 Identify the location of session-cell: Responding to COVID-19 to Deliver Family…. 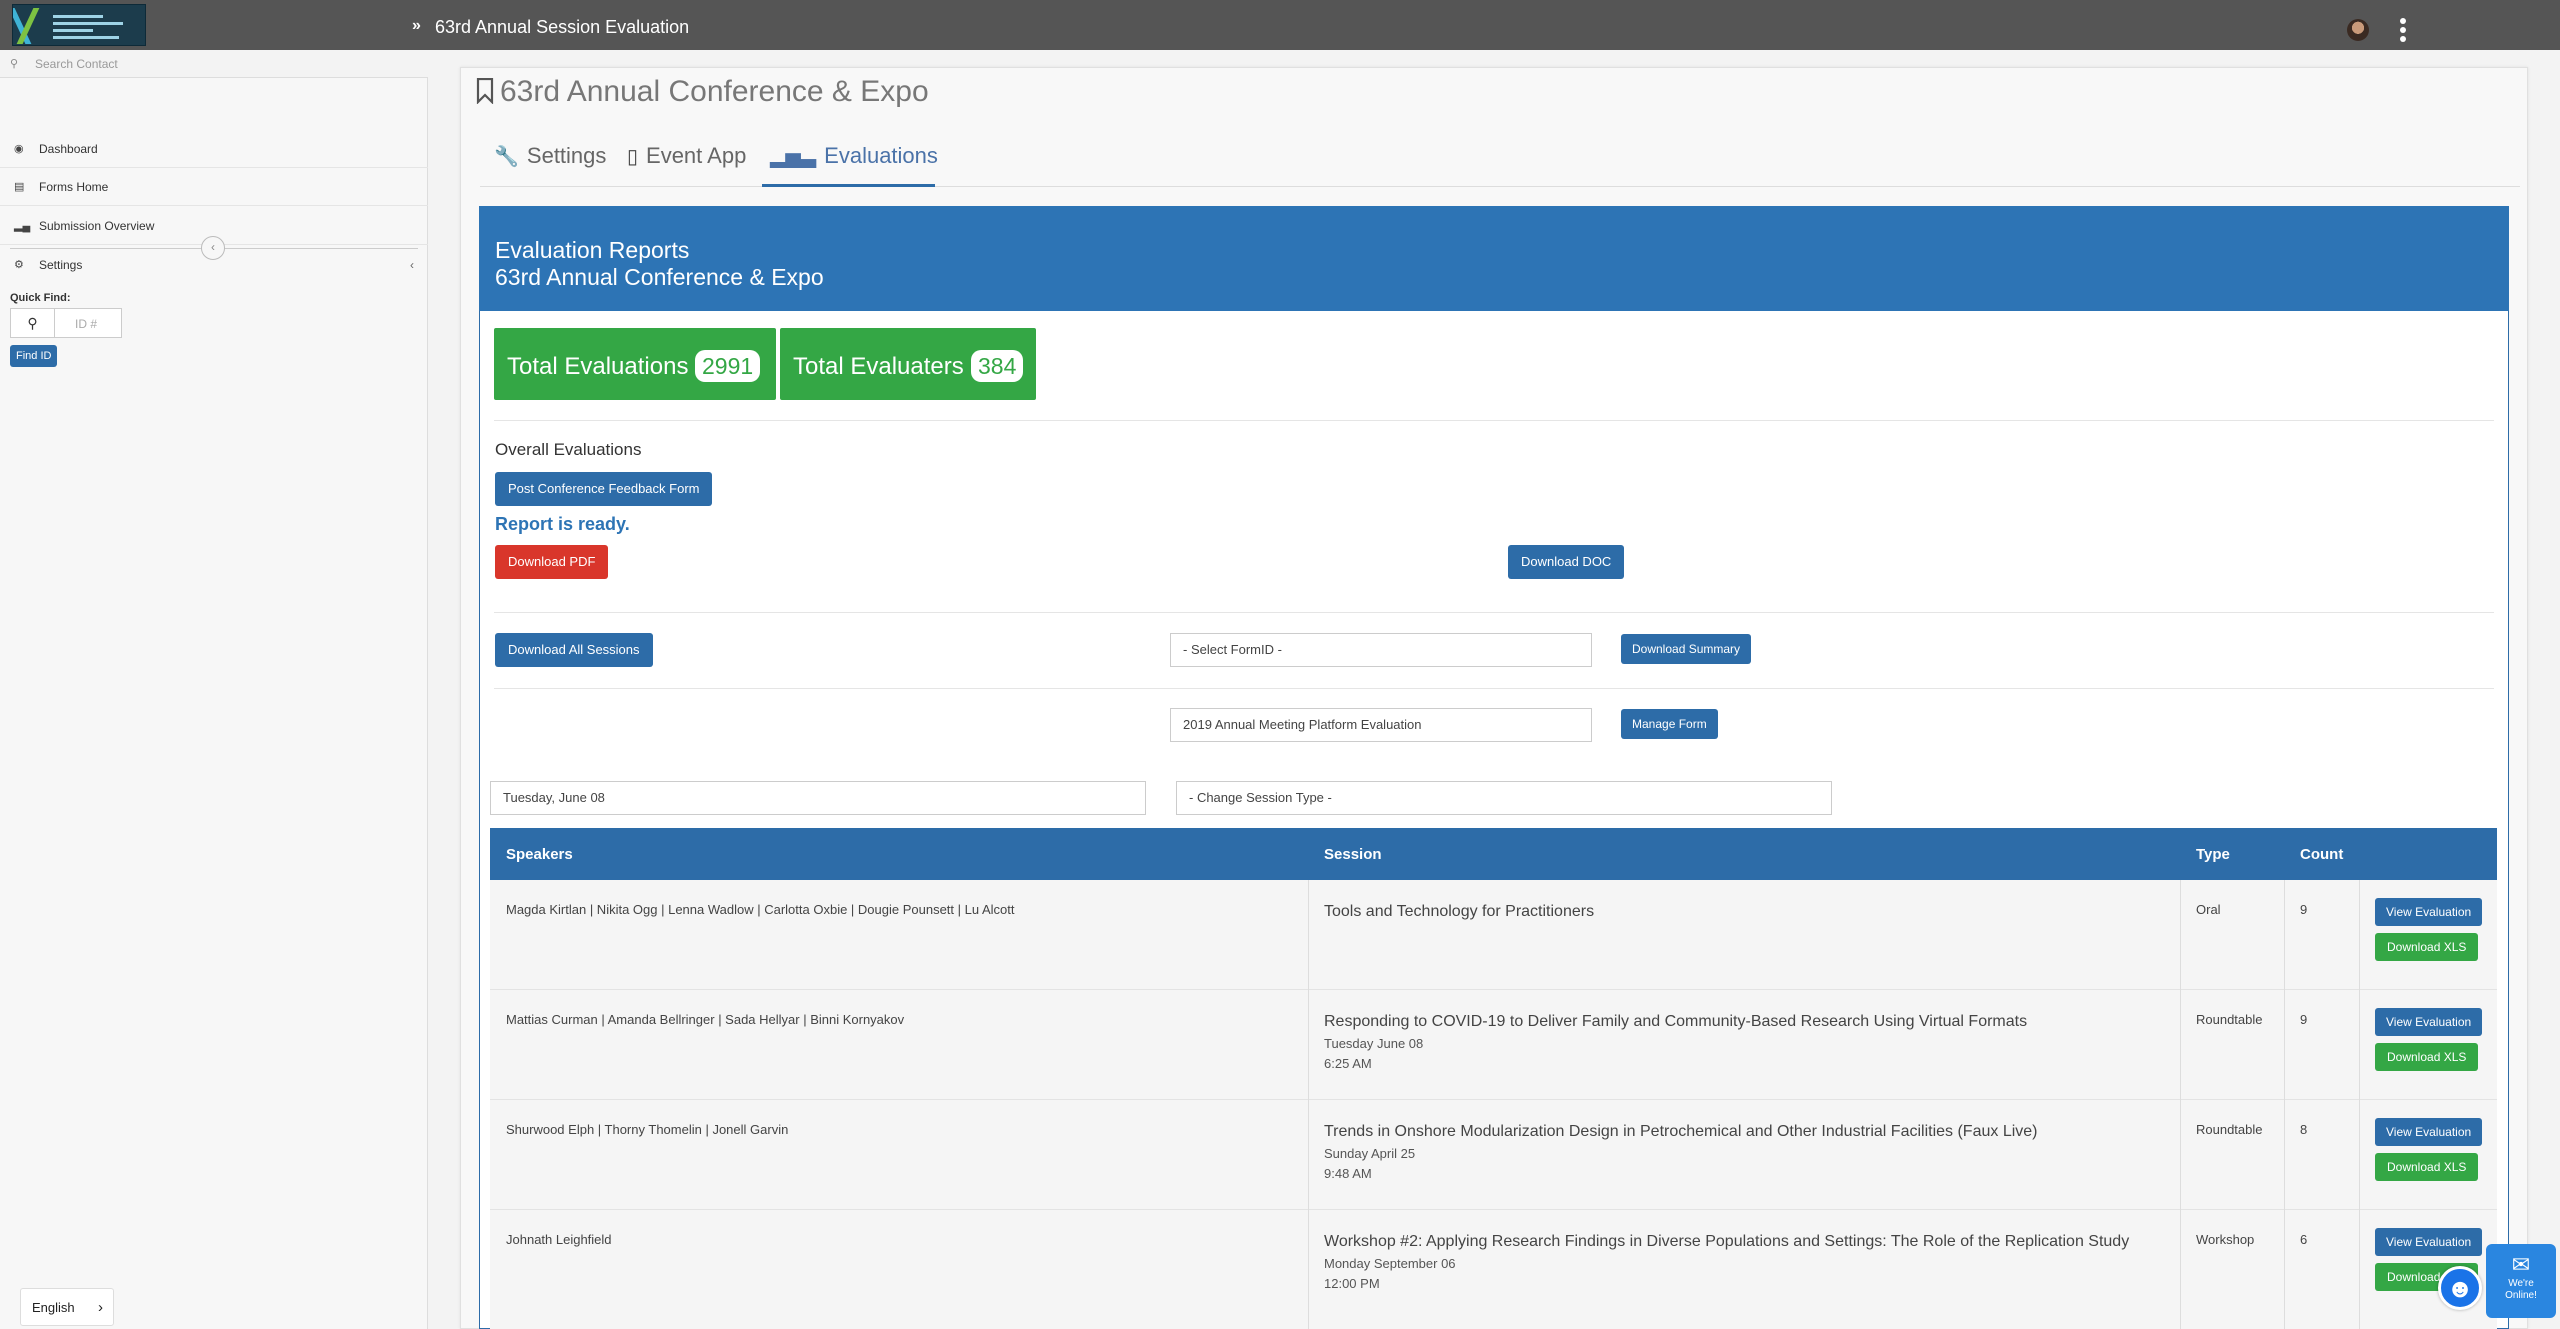
(1734, 1042).